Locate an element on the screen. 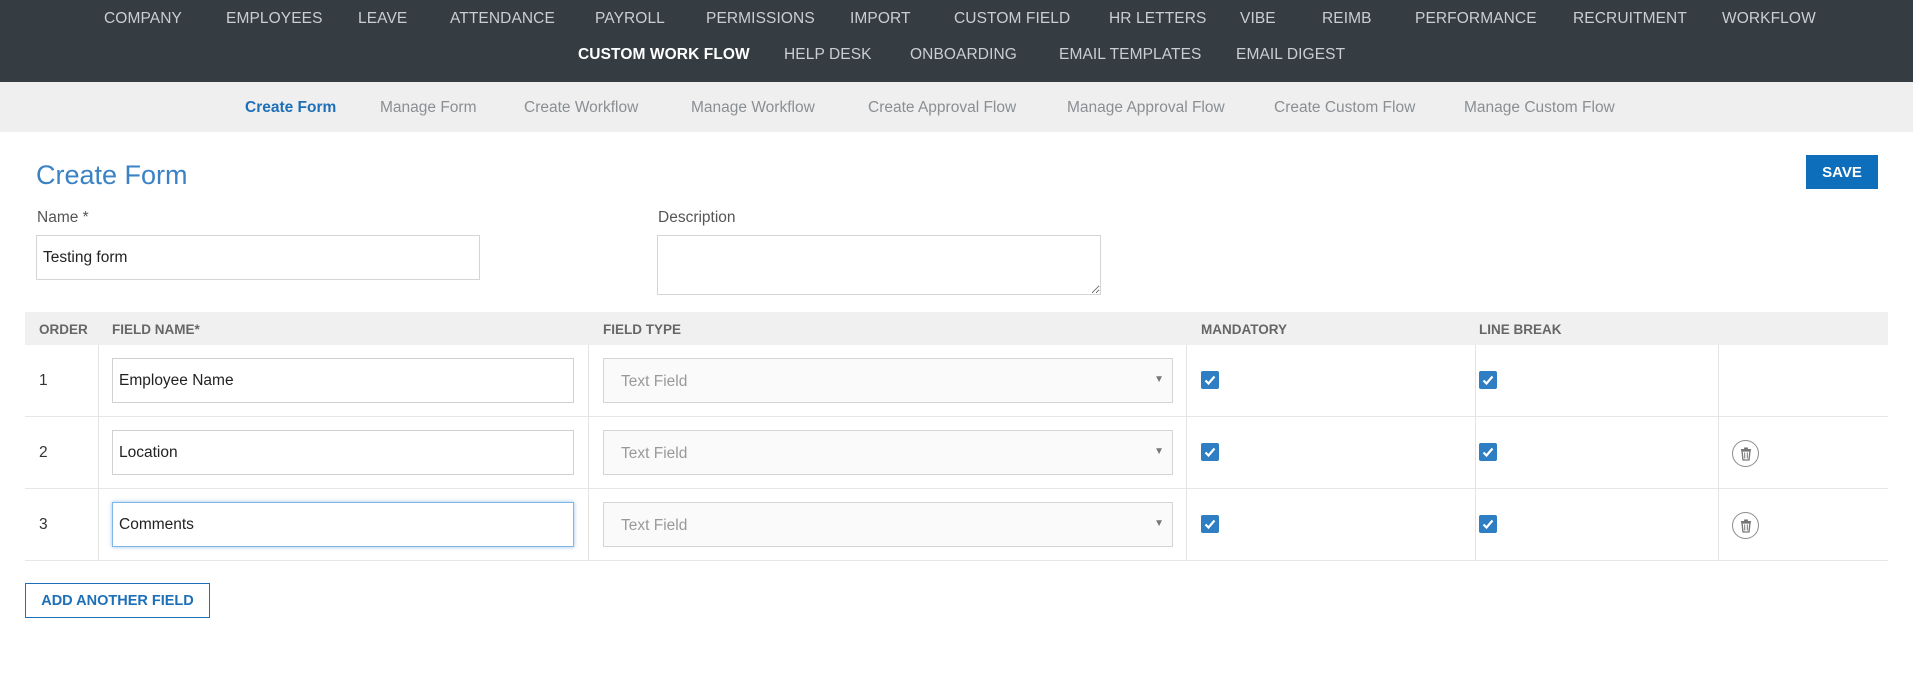 Image resolution: width=1913 pixels, height=693 pixels. row-order: 1 is located at coordinates (43, 380).